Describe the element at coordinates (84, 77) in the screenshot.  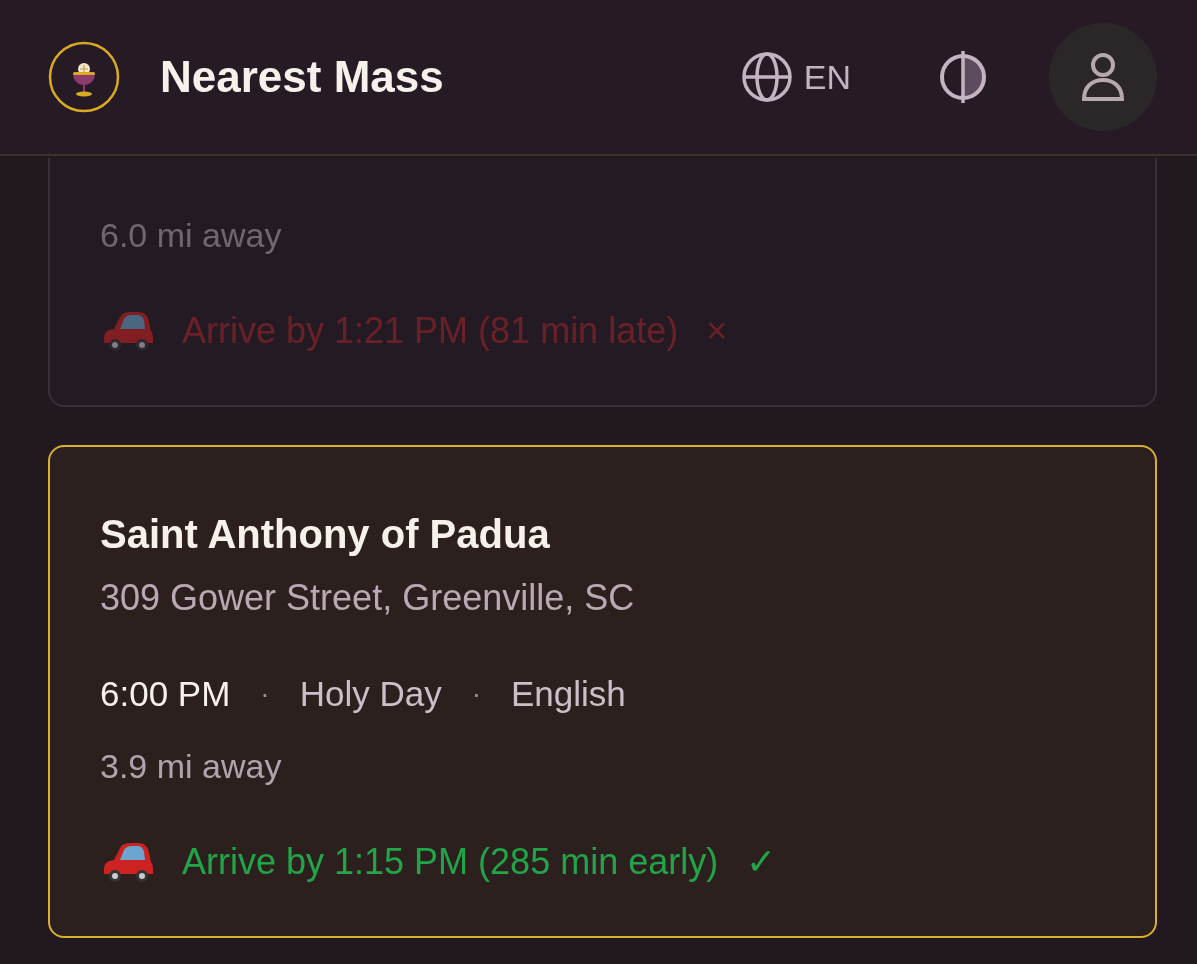
I see `chalice-logo-icon` at that location.